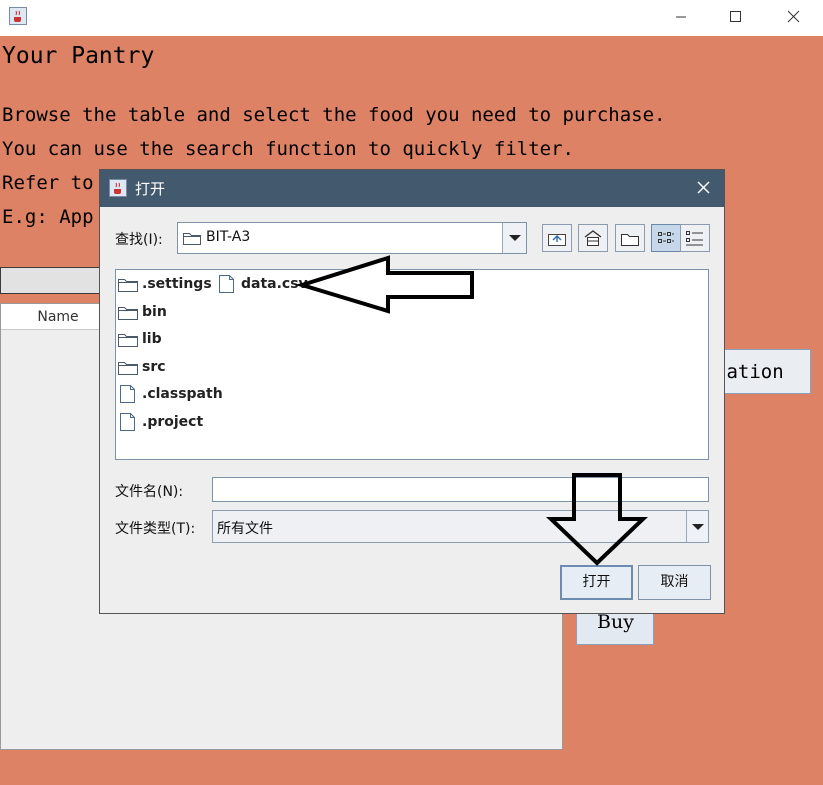 This screenshot has height=785, width=823. Describe the element at coordinates (55, 280) in the screenshot. I see `search-input` at that location.